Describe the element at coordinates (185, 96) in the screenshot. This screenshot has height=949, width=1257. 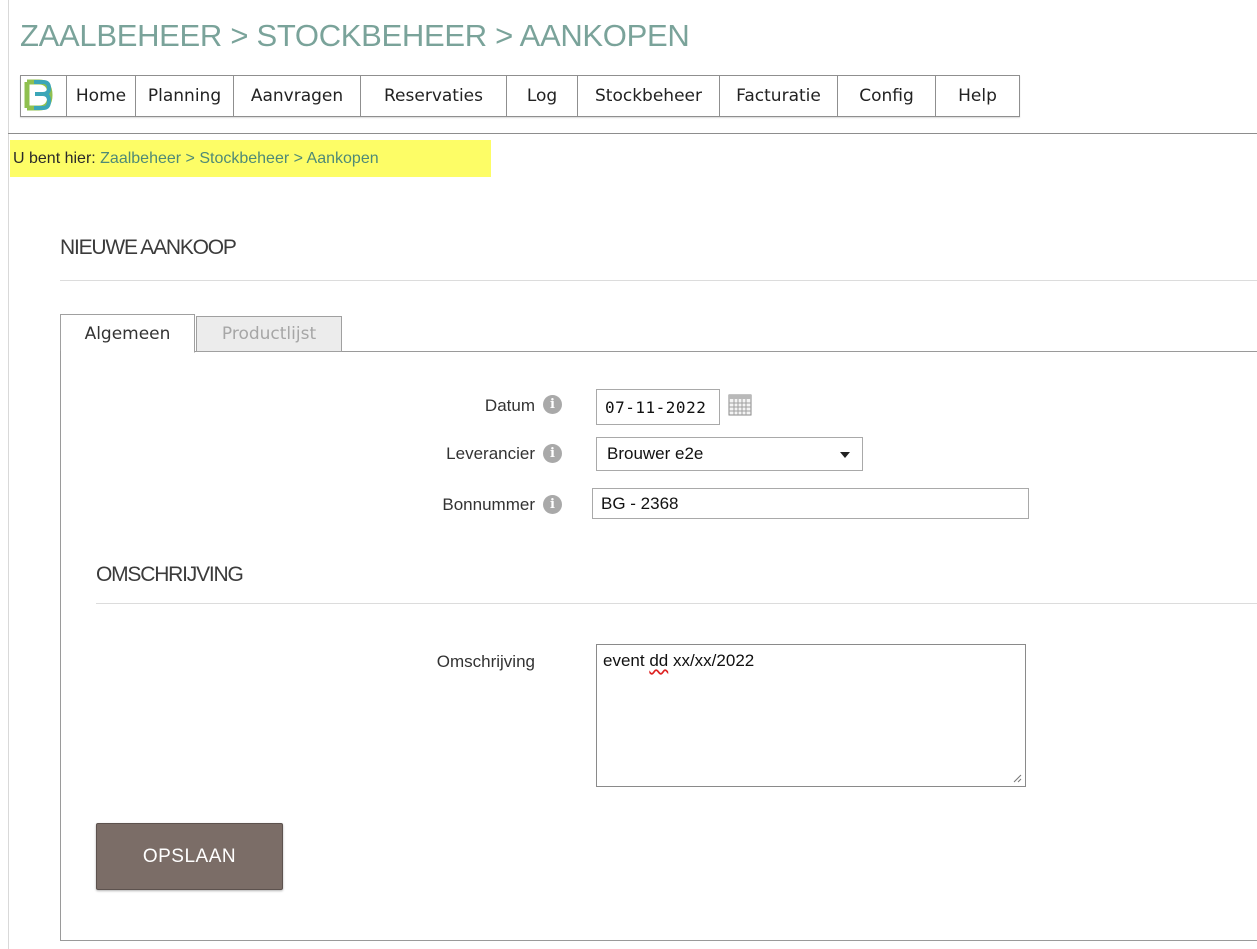
I see `nav-item-planning: Planning` at that location.